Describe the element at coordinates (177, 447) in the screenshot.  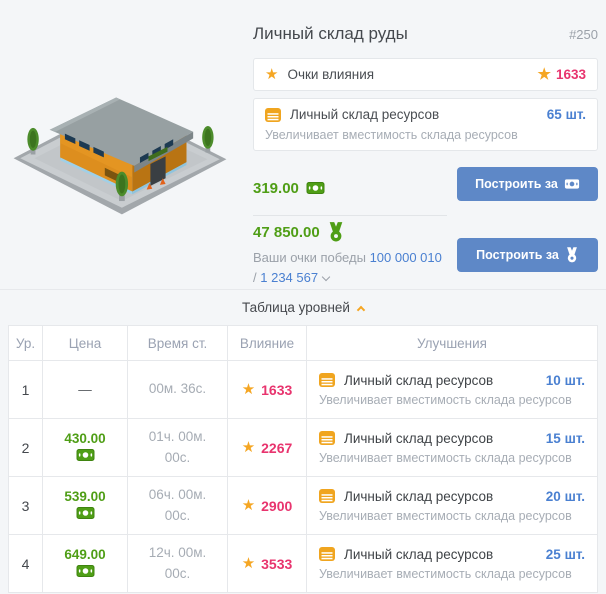
I see `level-time: 01ч. 00м. 00с.` at that location.